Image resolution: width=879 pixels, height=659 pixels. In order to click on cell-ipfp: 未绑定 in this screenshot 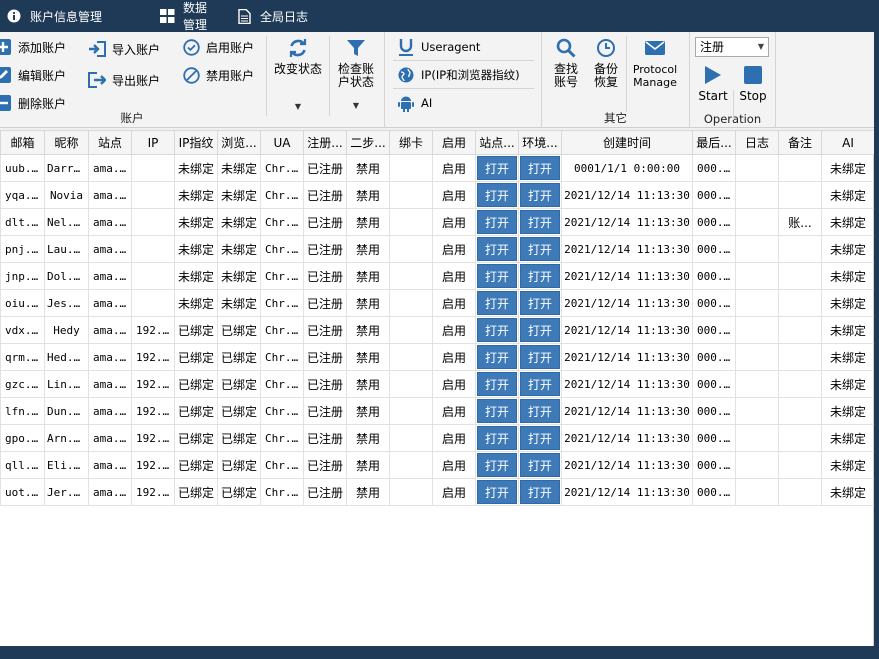, I will do `click(196, 249)`.